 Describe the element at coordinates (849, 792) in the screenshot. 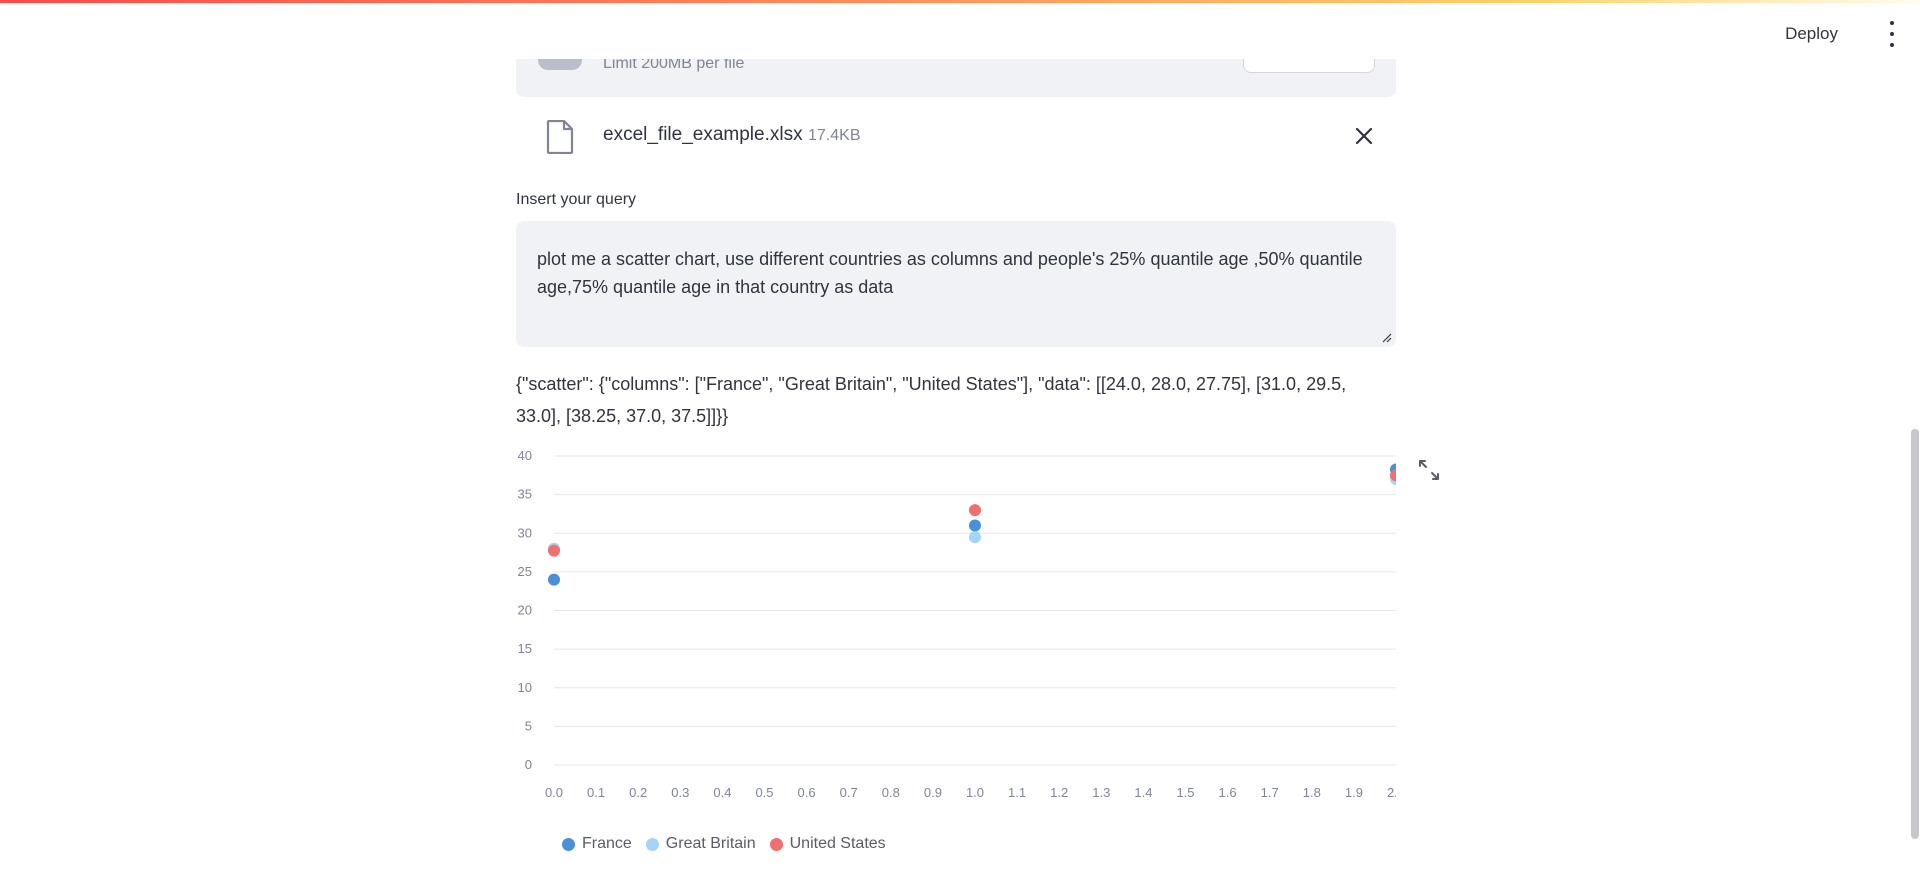

I see `x-tick-label: 0.7` at that location.